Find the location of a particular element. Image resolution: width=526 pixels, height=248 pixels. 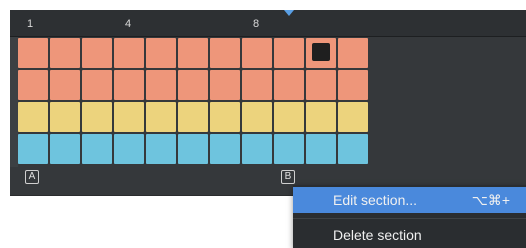

menu-item-edit-section: Edit section... ⌥⌘+ is located at coordinates (409, 200).